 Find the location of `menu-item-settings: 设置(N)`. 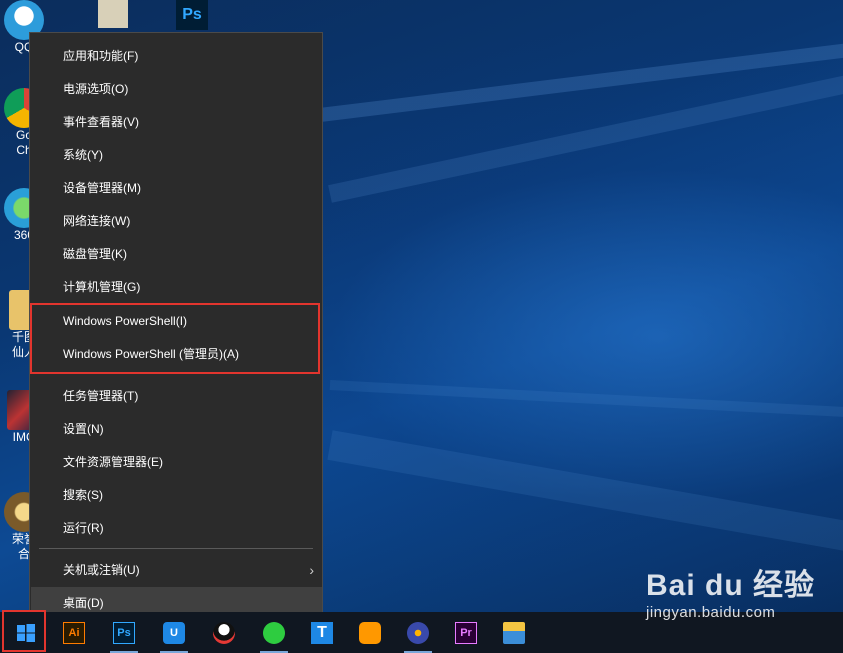

menu-item-settings: 设置(N) is located at coordinates (176, 429).